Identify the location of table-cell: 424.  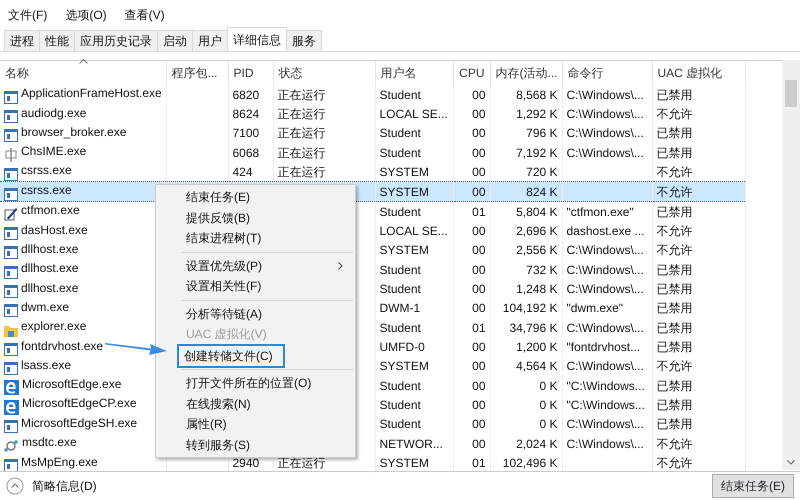
(242, 172).